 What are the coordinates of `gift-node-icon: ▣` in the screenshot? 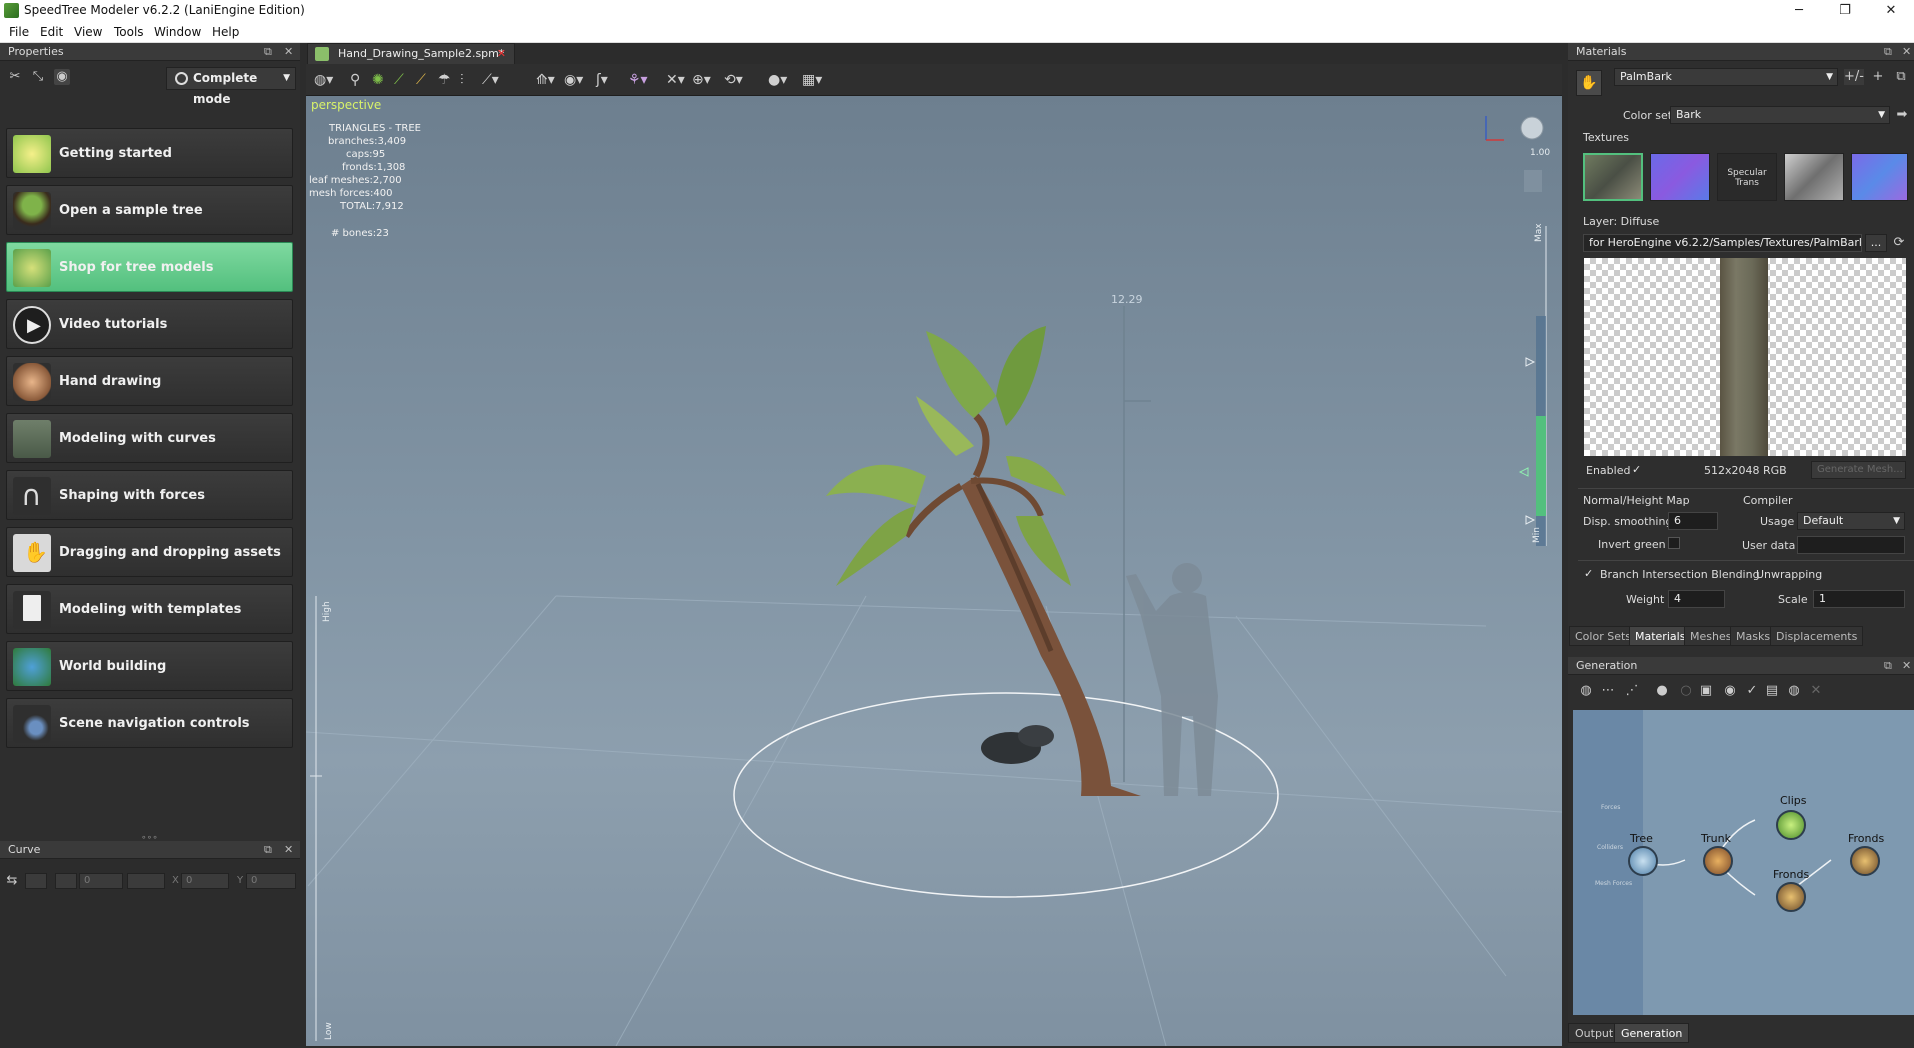 It's located at (1706, 691).